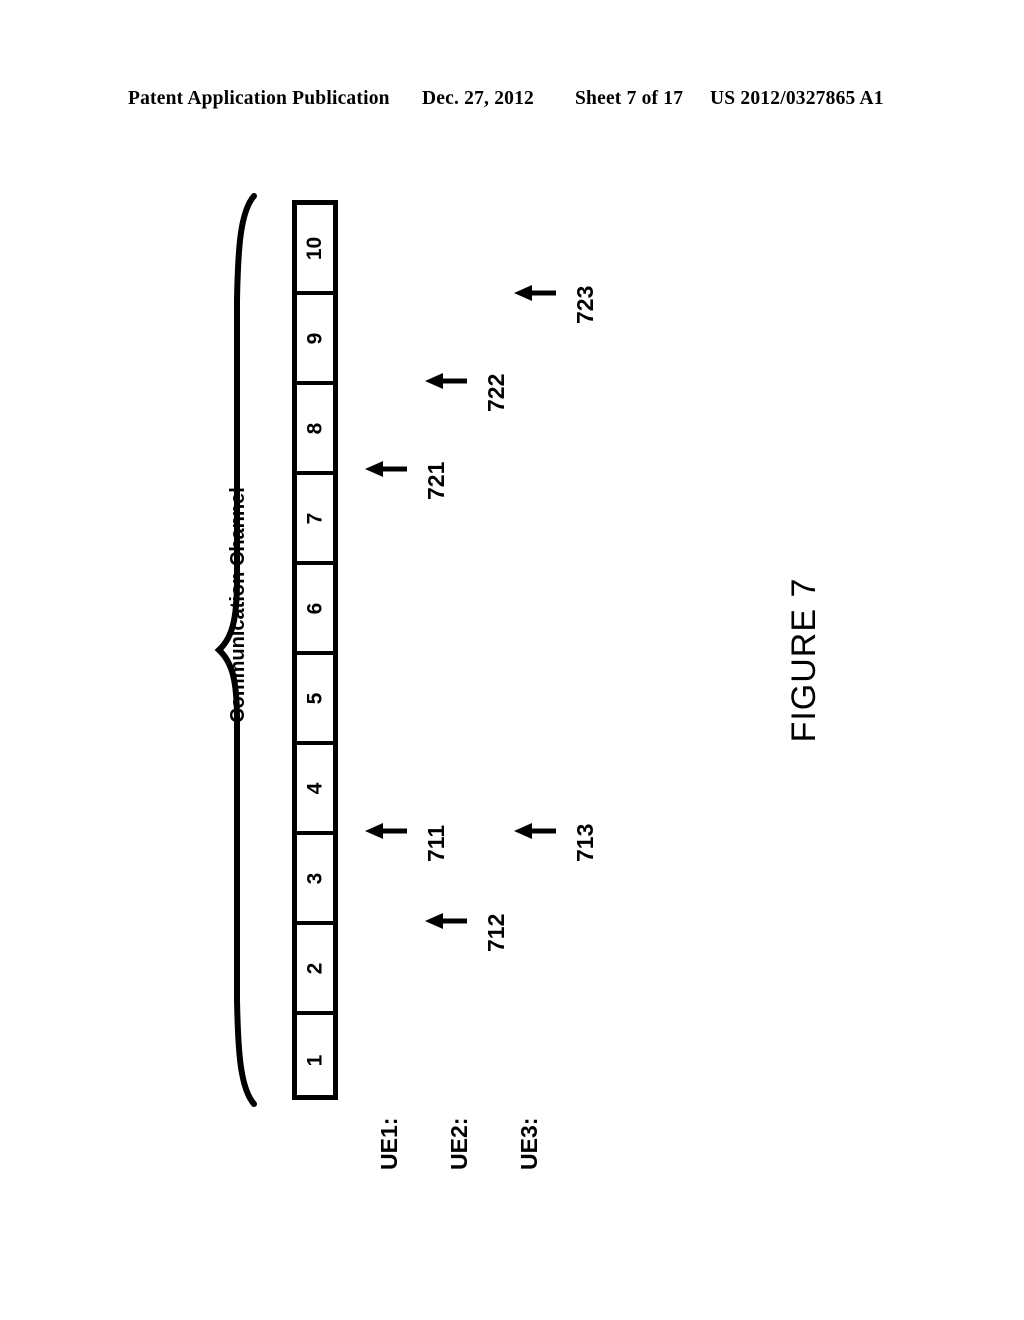 This screenshot has height=1320, width=1024. I want to click on annotation-723: 723, so click(572, 310).